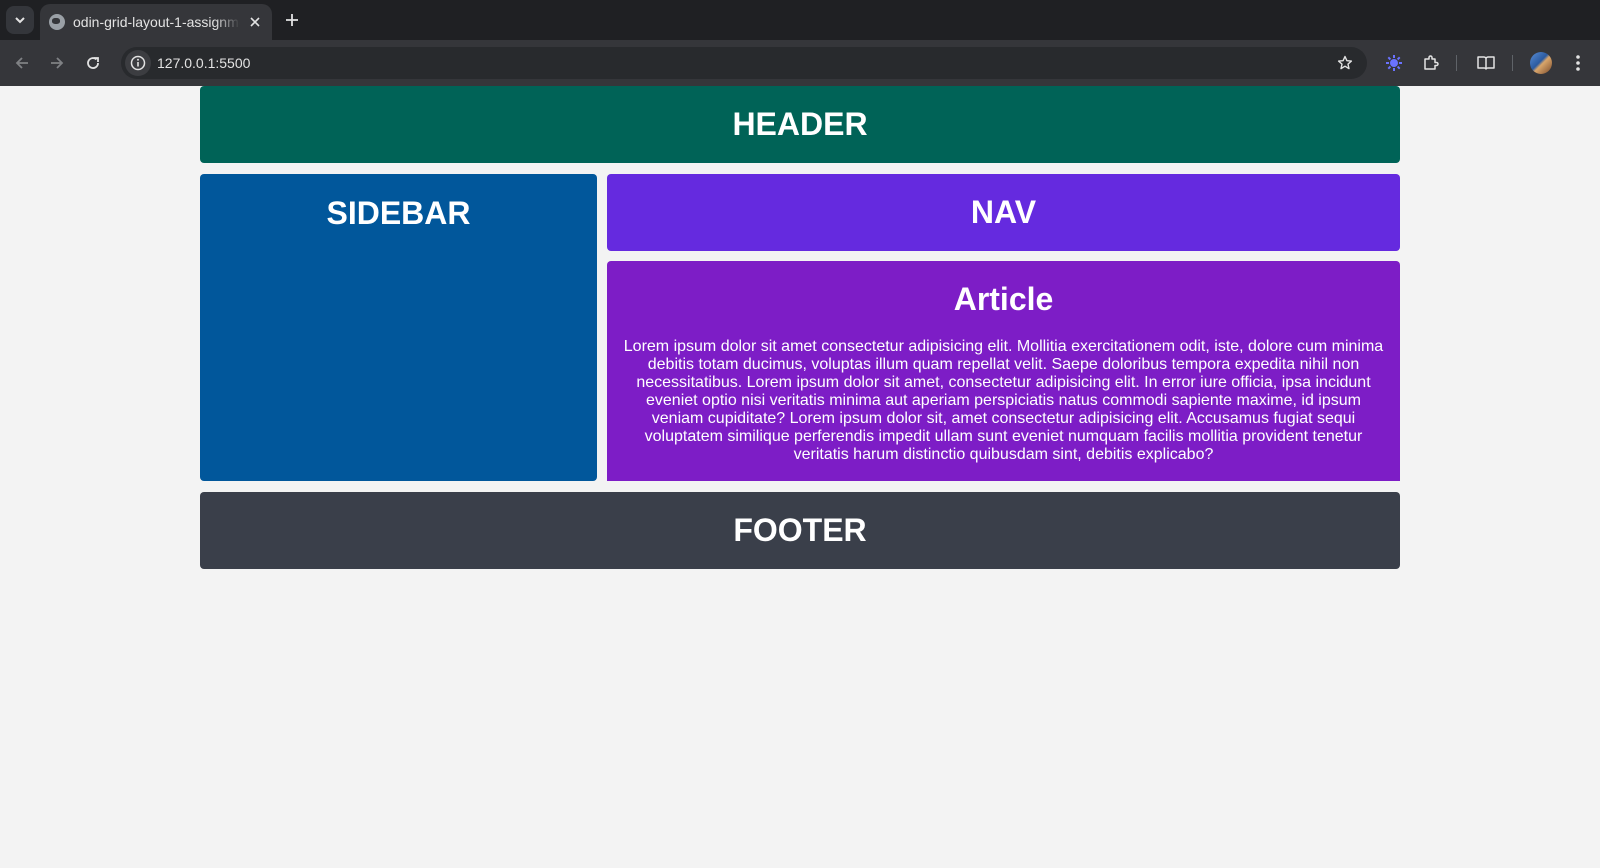  I want to click on sun-extension-icon, so click(1394, 63).